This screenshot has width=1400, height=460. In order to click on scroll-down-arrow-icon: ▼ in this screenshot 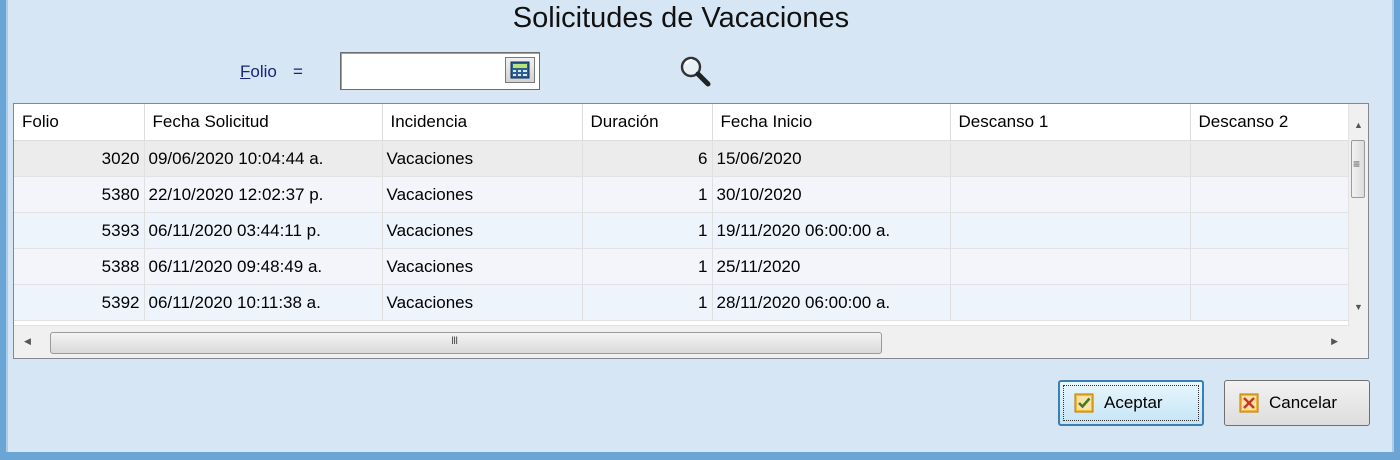, I will do `click(1358, 307)`.